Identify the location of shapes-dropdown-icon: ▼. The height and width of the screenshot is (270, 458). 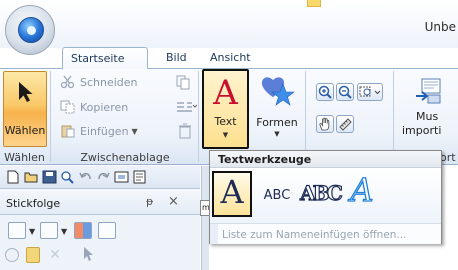
(277, 134).